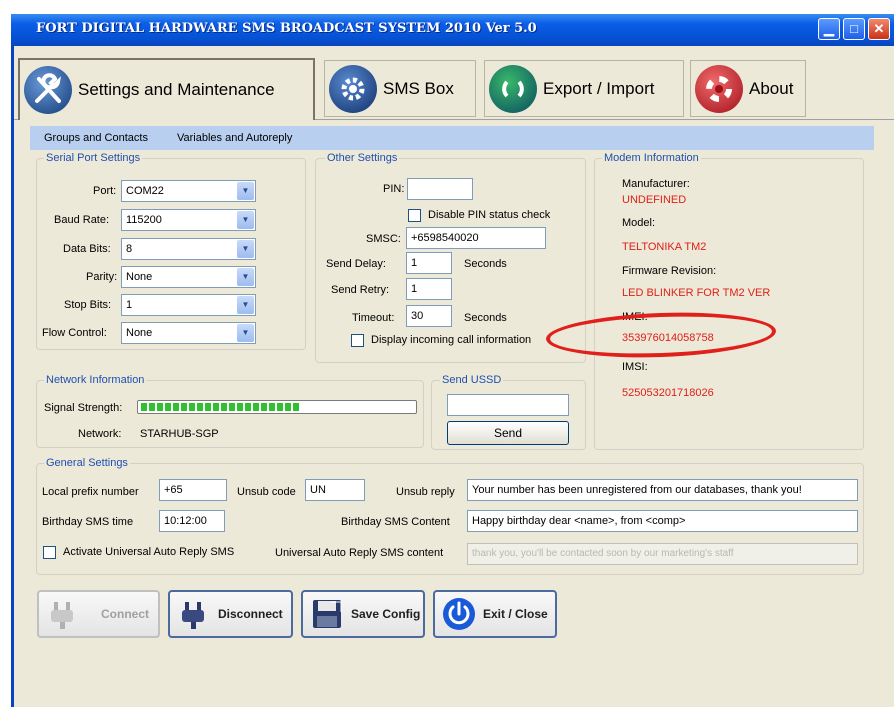 This screenshot has height=707, width=894. What do you see at coordinates (476, 238) in the screenshot?
I see `smsc-input: +6598540020` at bounding box center [476, 238].